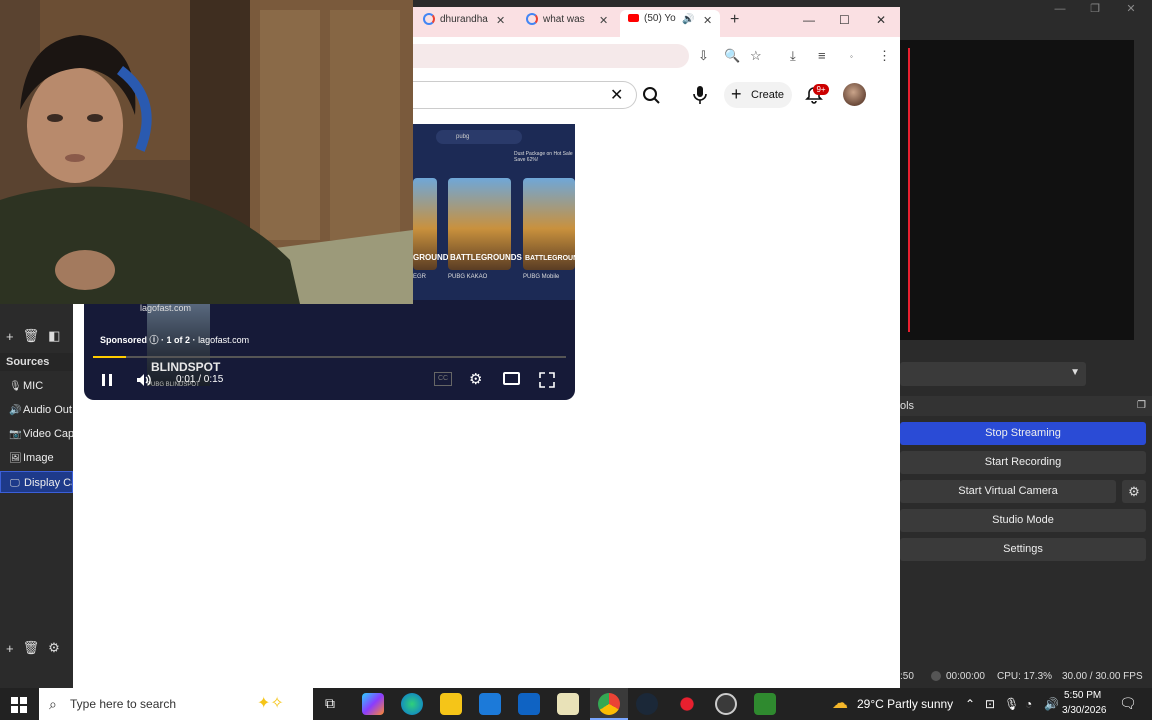 The image size is (1152, 720). I want to click on media-queue-icon: ≡, so click(822, 55).